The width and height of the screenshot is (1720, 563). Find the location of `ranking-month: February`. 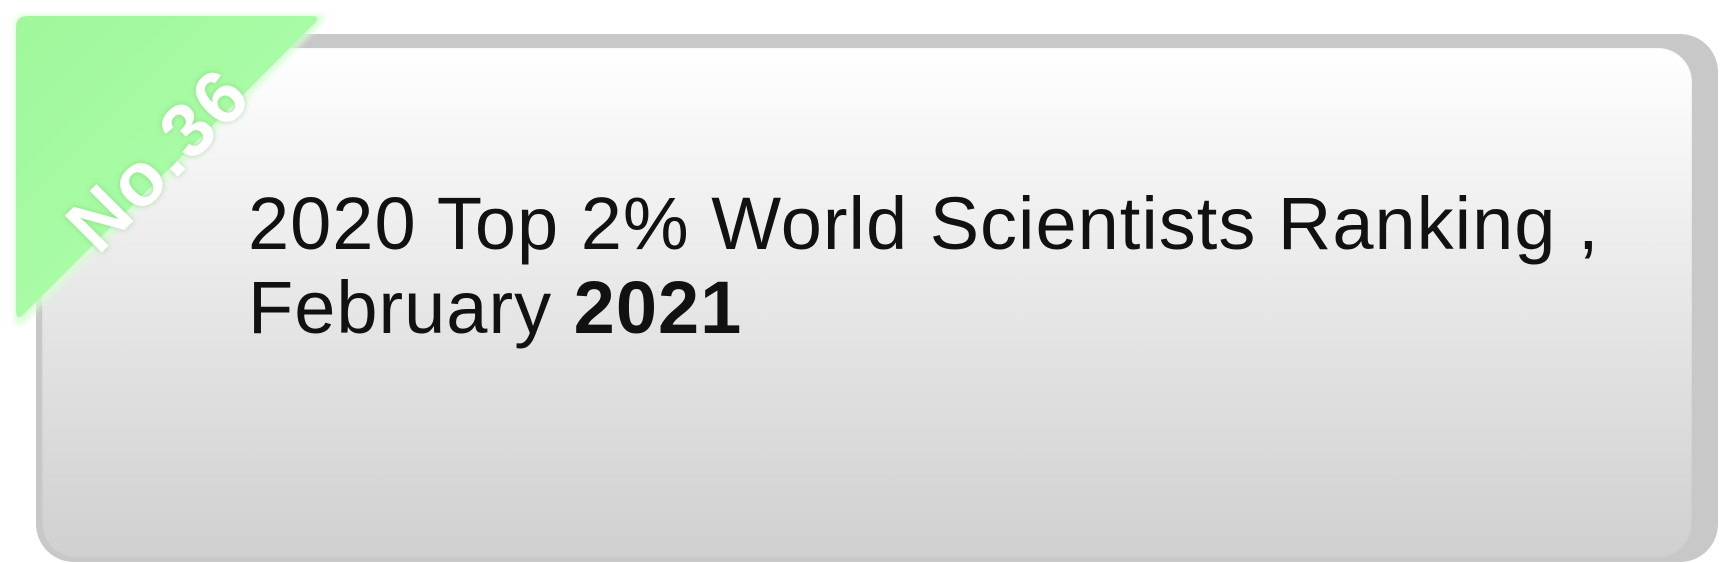

ranking-month: February is located at coordinates (411, 307).